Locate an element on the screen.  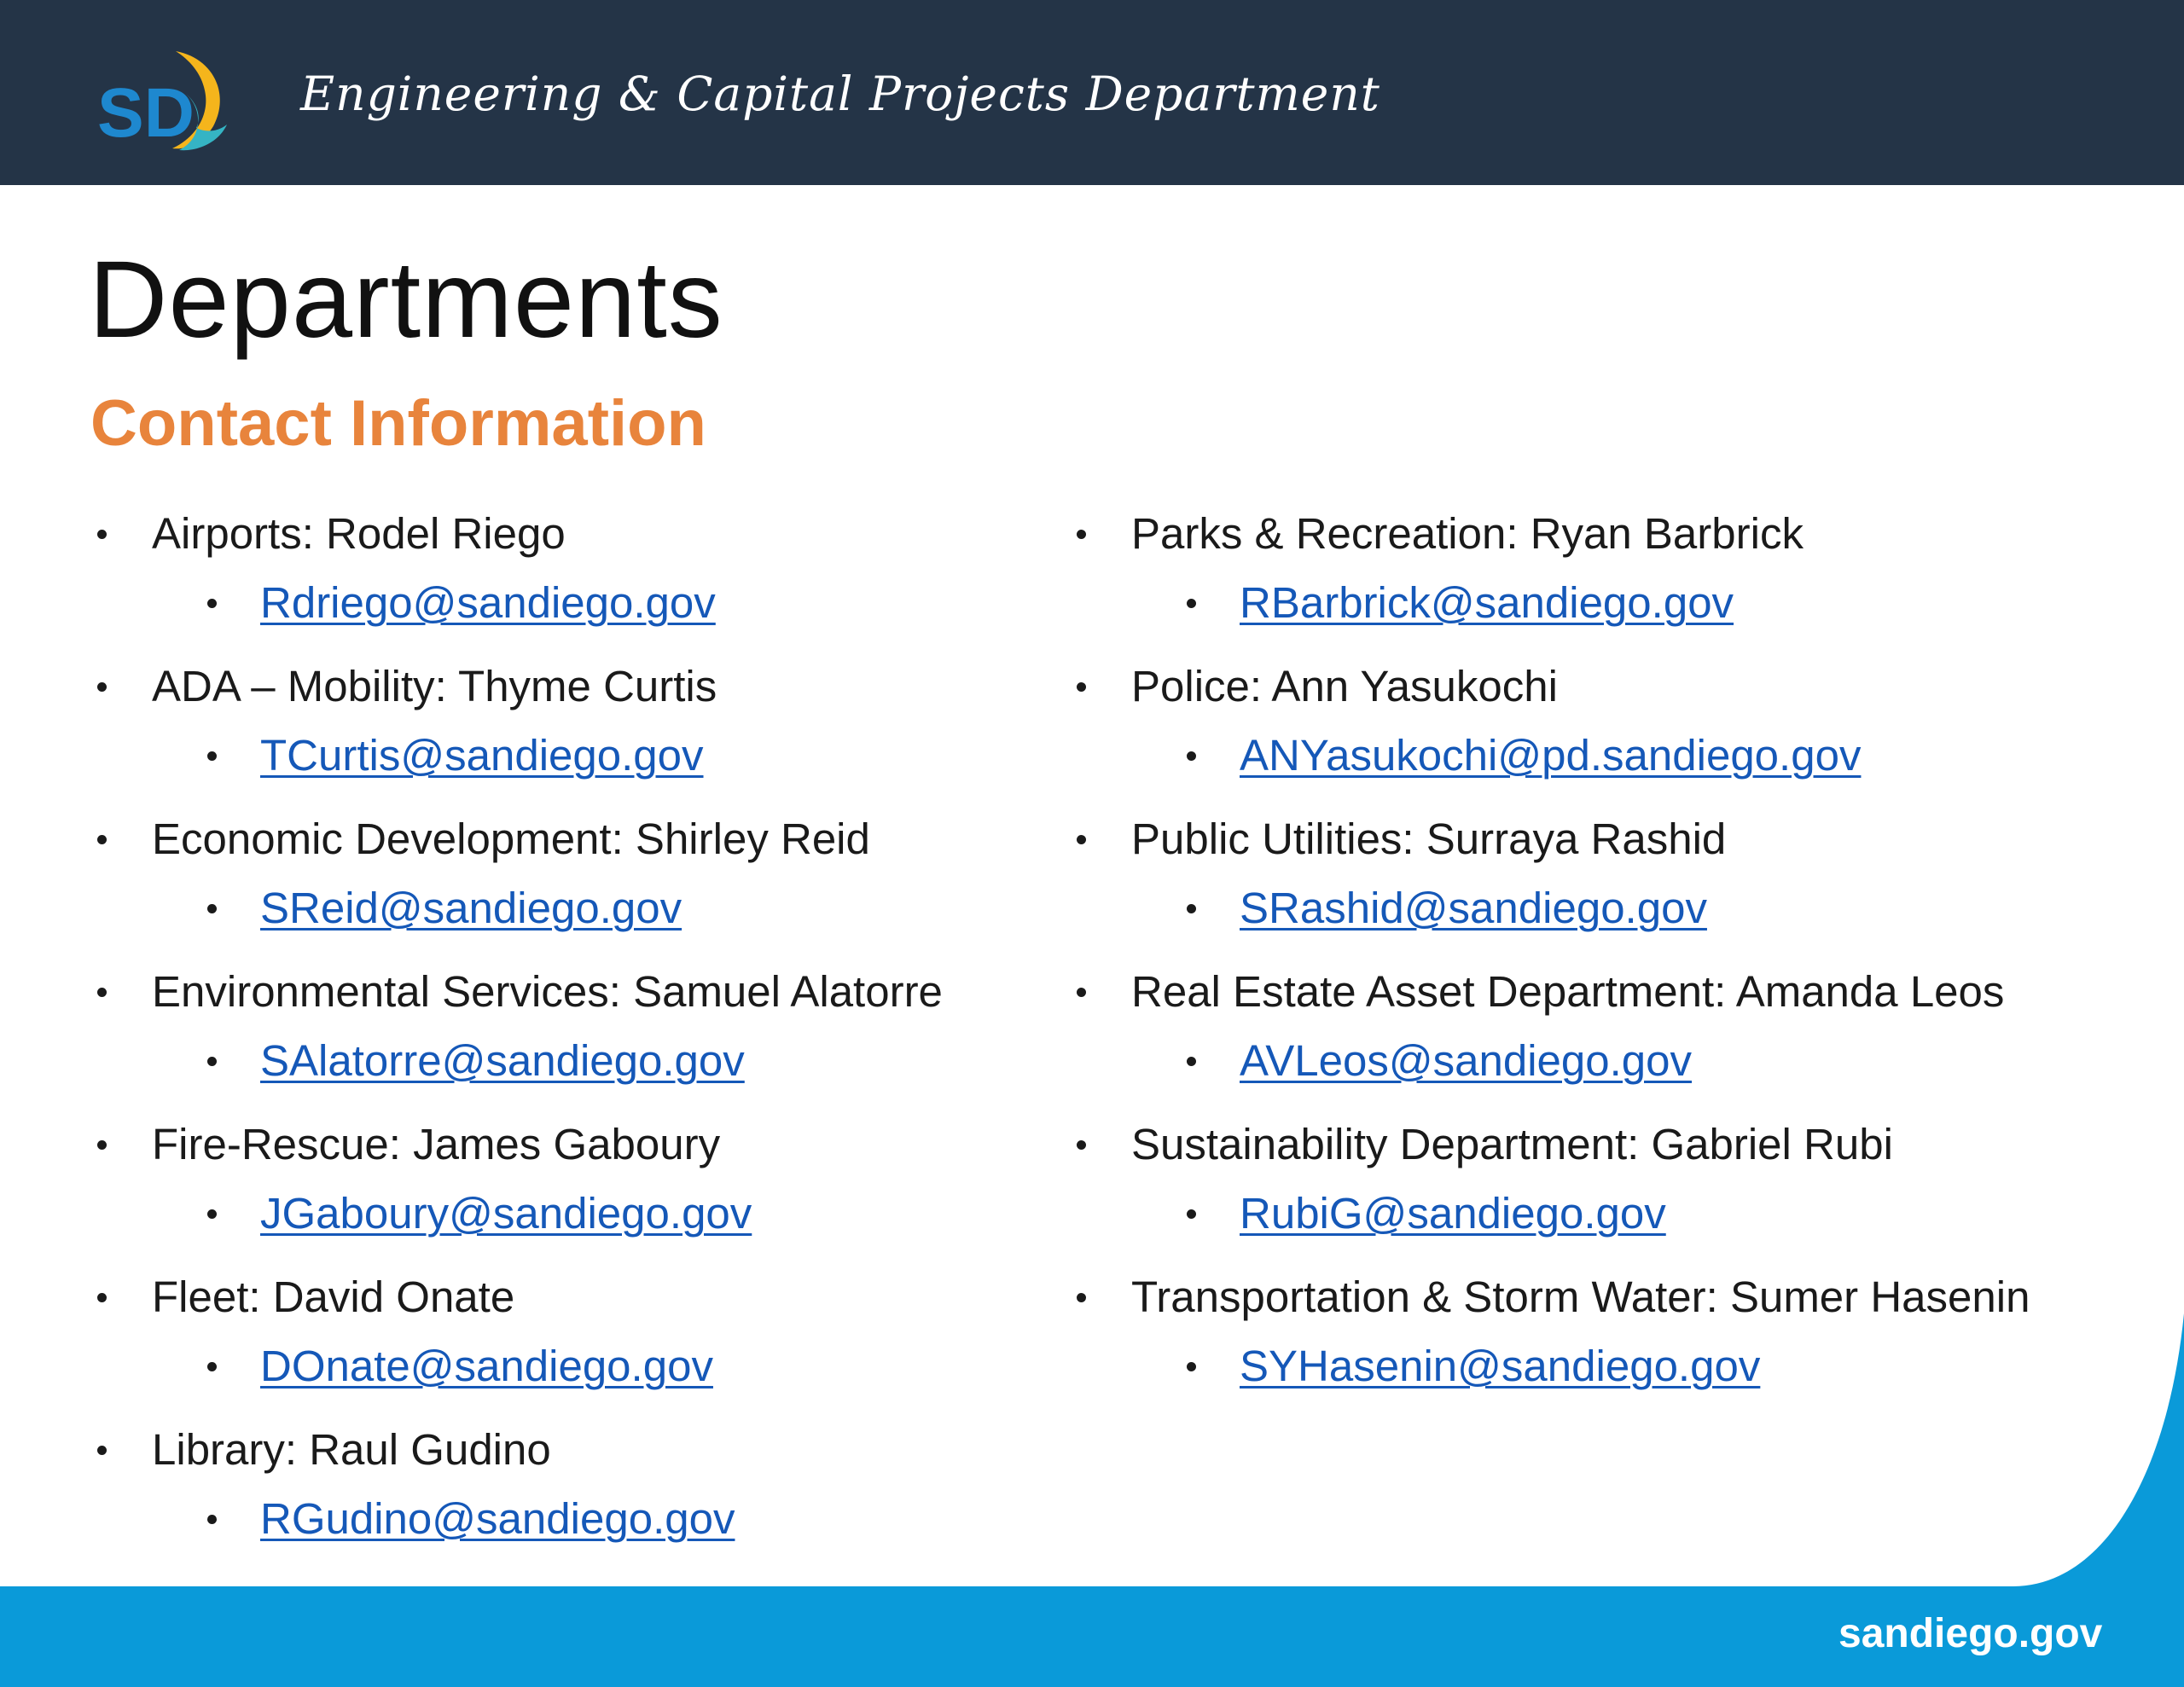
email-line: RubiG@sandiego.gov is located at coordinates (1453, 1214).